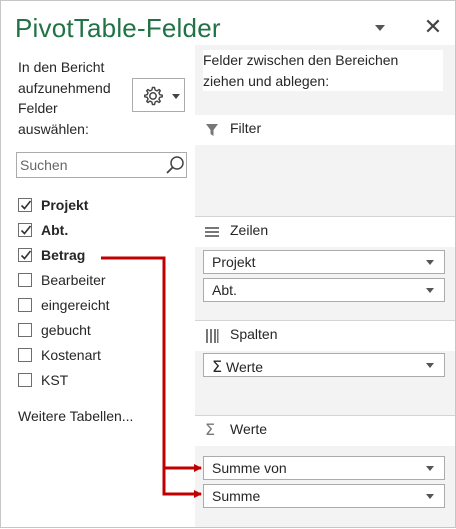 This screenshot has width=456, height=529. Describe the element at coordinates (245, 367) in the screenshot. I see `columns-item-text: Werte` at that location.